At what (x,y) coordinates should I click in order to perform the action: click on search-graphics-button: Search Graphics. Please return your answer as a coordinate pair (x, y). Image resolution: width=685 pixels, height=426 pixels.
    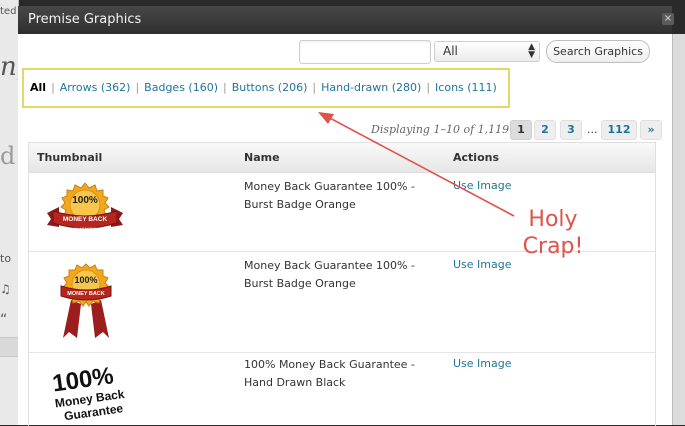
    Looking at the image, I should click on (598, 51).